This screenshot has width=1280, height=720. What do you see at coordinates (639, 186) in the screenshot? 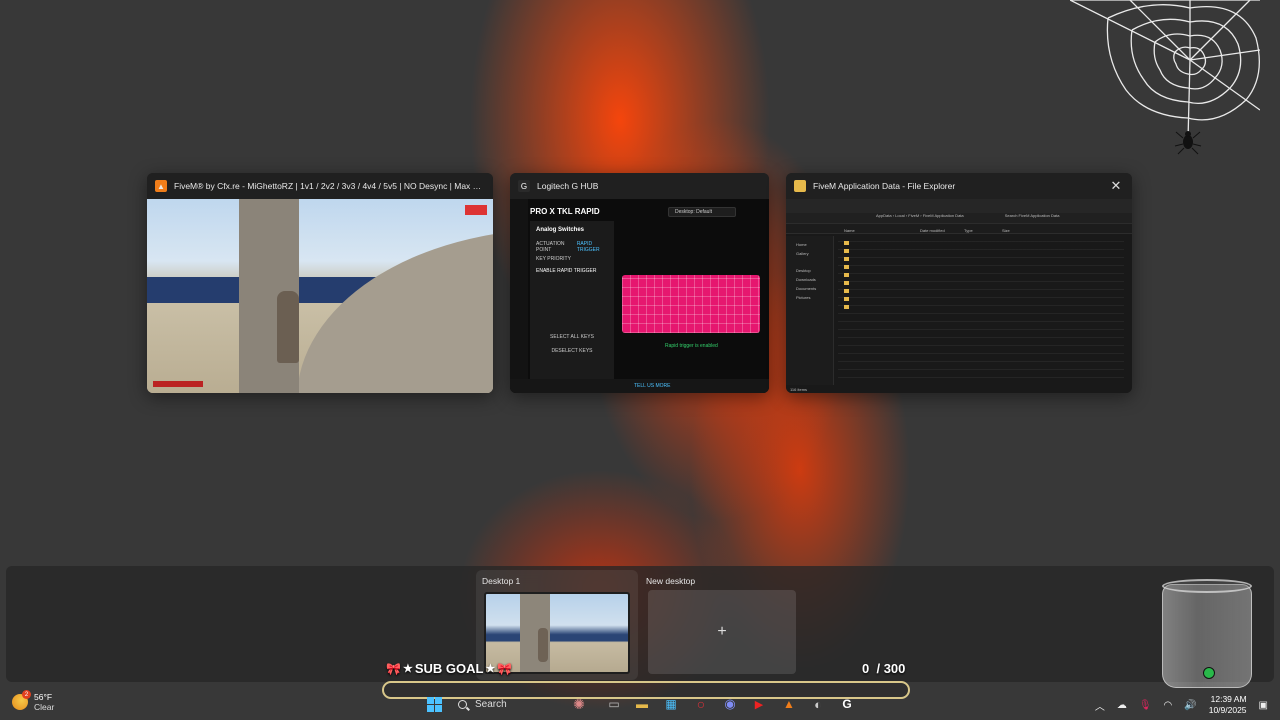
I see `window-titlebar: G Logitech G HUB` at bounding box center [639, 186].